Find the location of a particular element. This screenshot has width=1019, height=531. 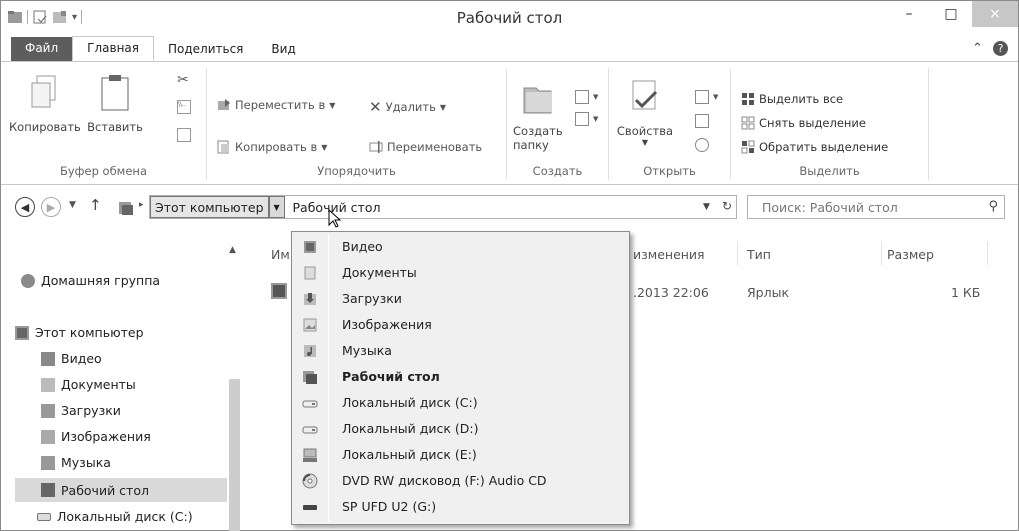

close-button: × is located at coordinates (995, 14).